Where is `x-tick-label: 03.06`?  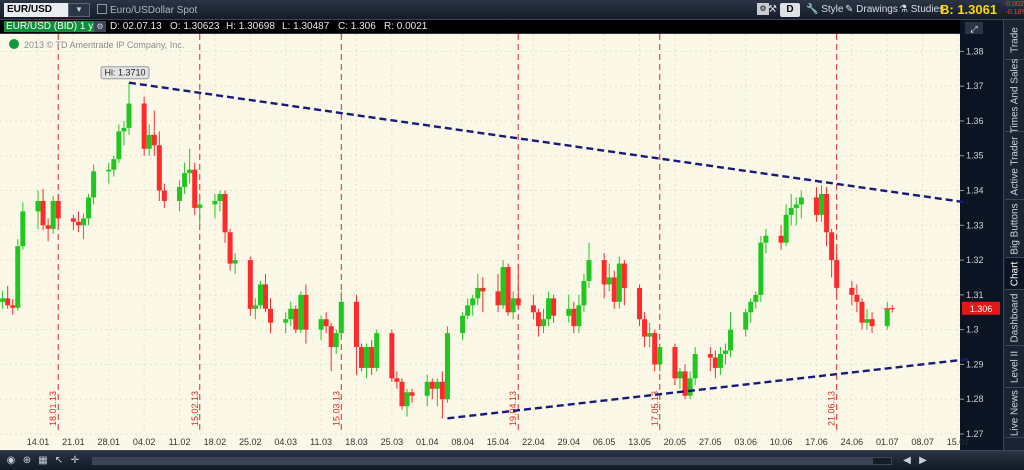
x-tick-label: 03.06 is located at coordinates (745, 442).